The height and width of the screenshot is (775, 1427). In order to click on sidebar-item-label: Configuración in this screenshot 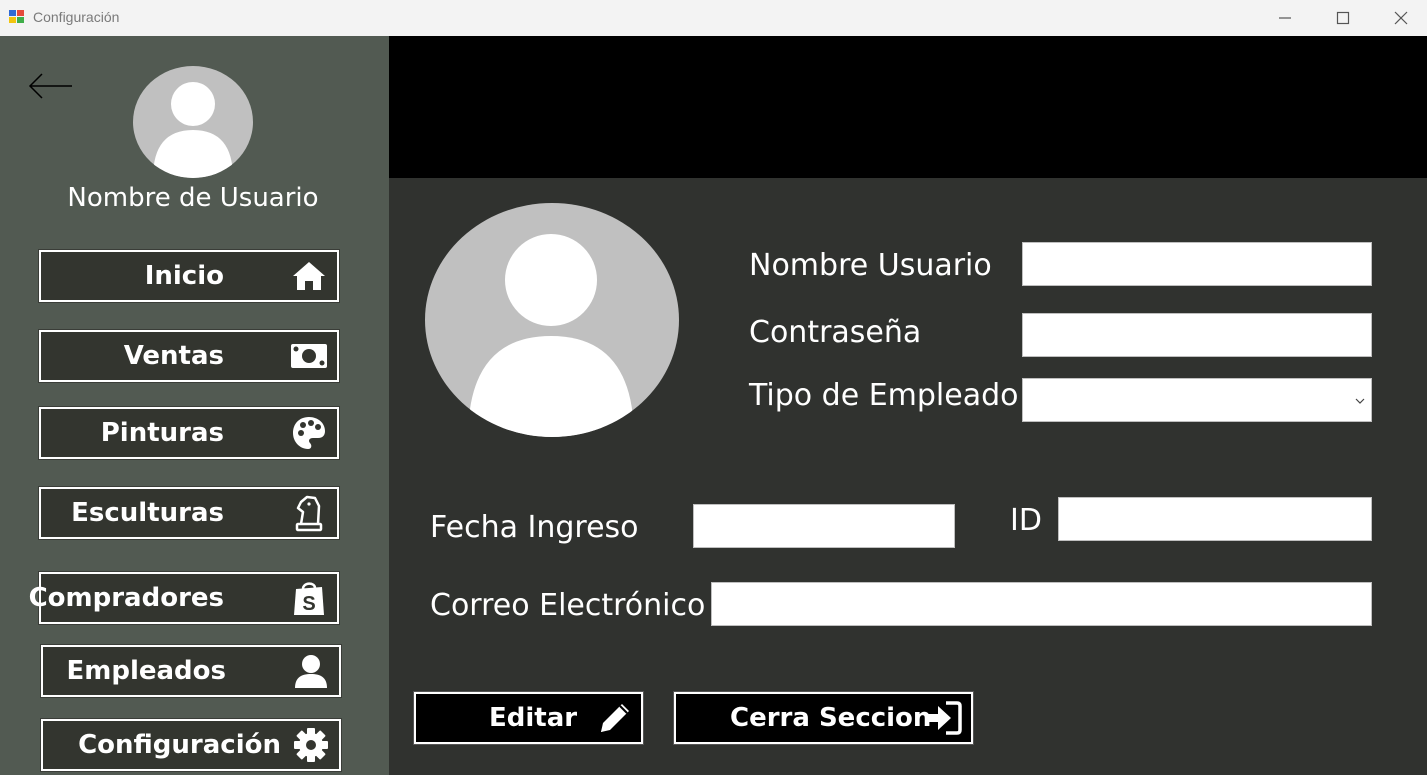, I will do `click(179, 745)`.